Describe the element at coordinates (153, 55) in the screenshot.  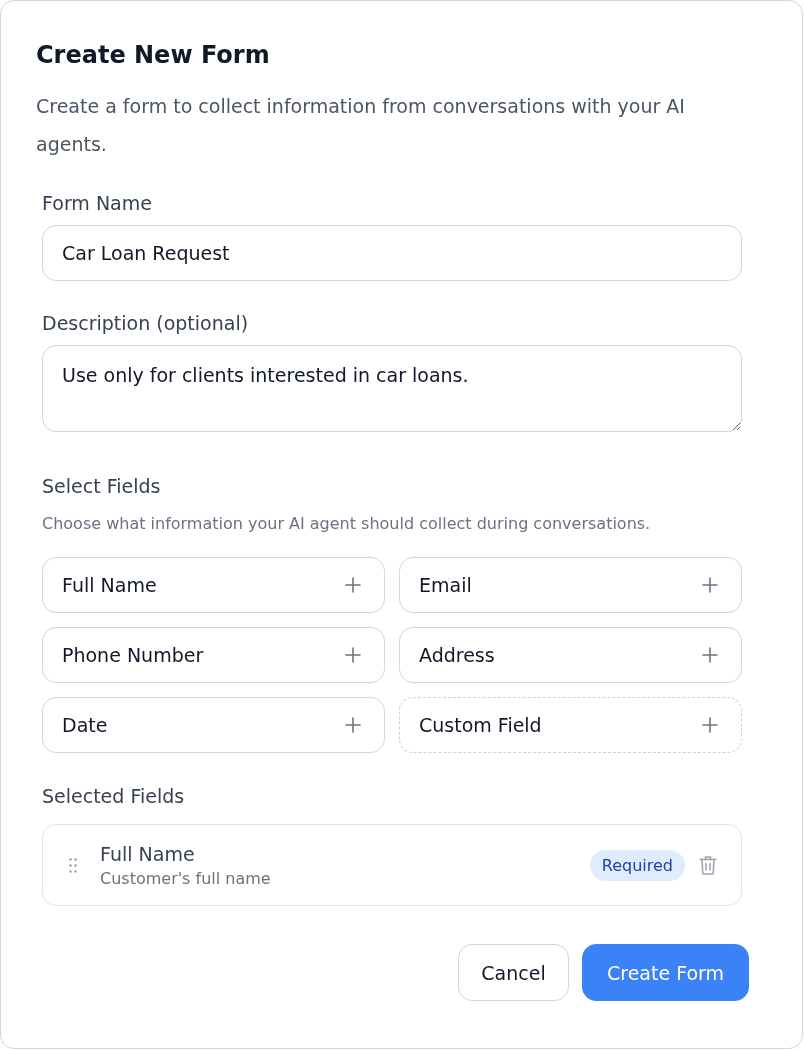
I see `dialog-title: Create New Form` at that location.